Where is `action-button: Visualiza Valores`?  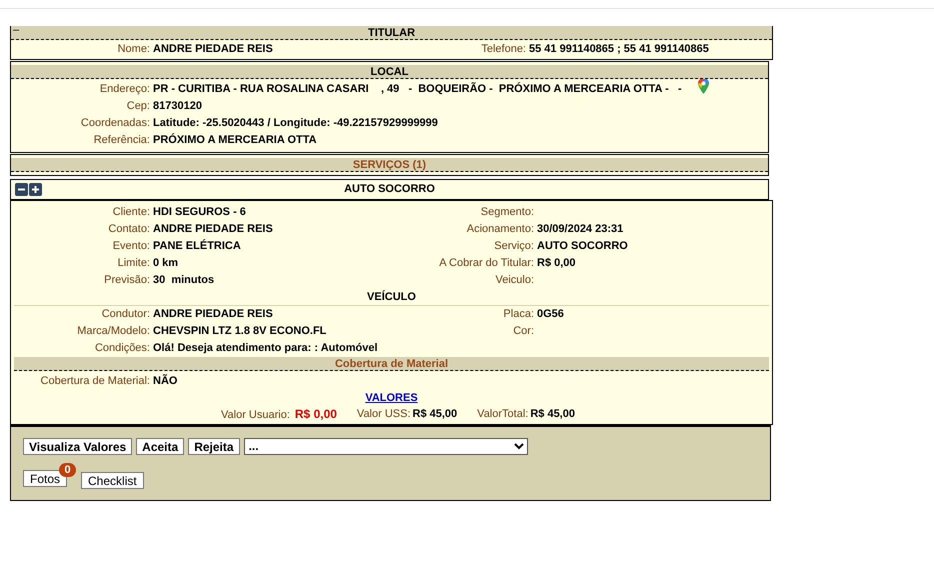 action-button: Visualiza Valores is located at coordinates (77, 446).